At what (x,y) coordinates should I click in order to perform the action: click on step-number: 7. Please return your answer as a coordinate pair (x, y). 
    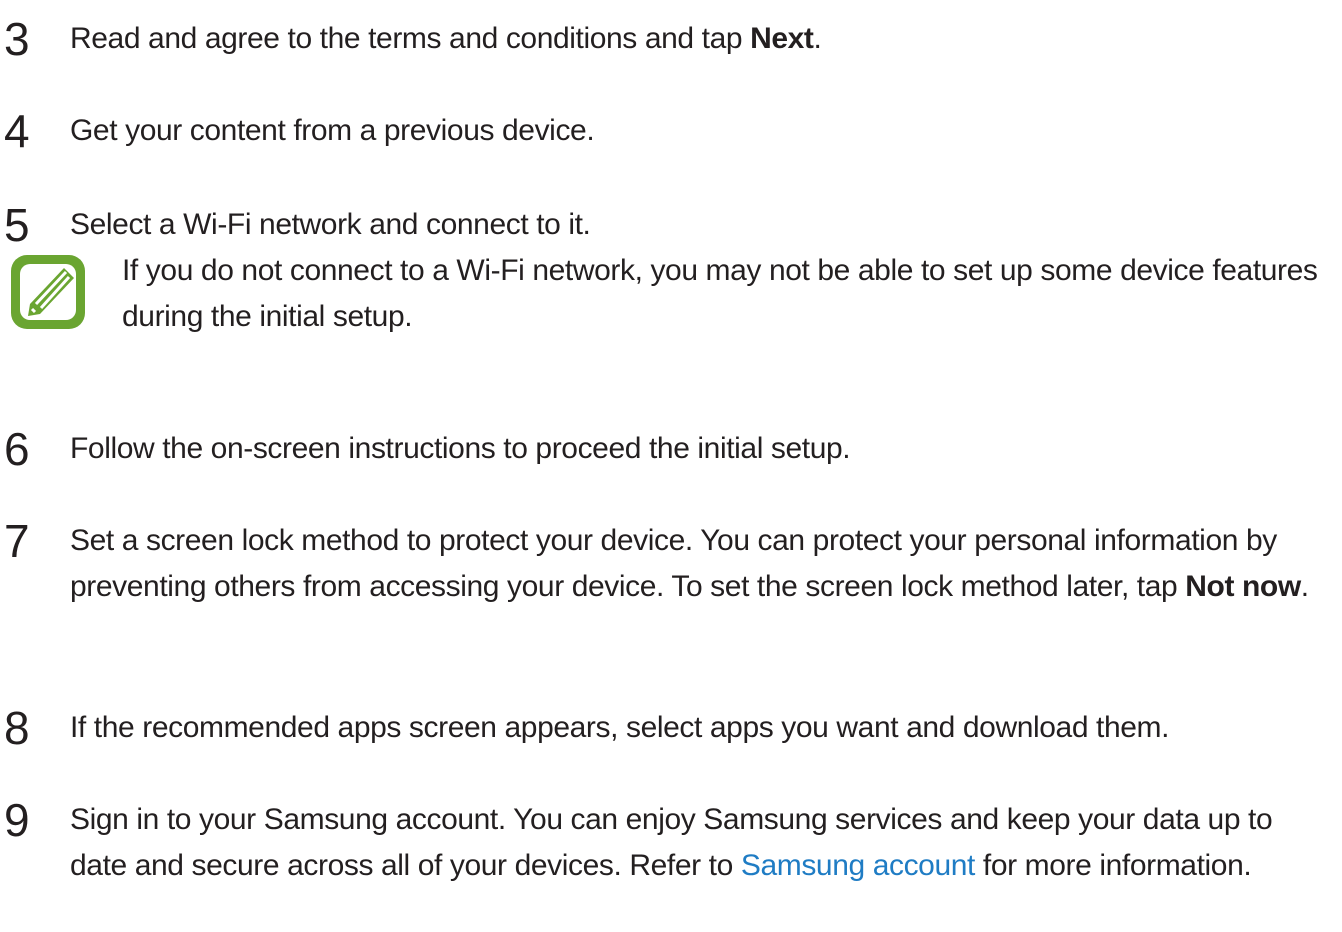
    Looking at the image, I should click on (17, 541).